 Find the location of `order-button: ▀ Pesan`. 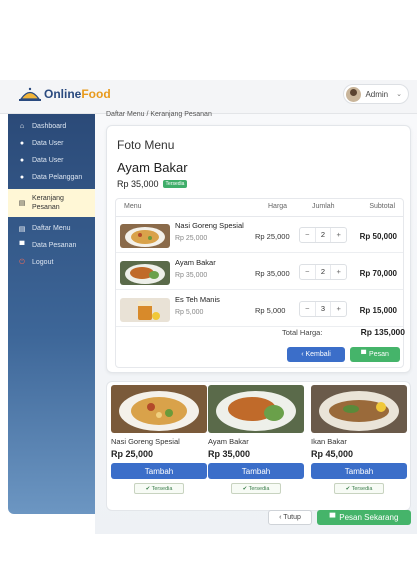

order-button: ▀ Pesan is located at coordinates (375, 354).